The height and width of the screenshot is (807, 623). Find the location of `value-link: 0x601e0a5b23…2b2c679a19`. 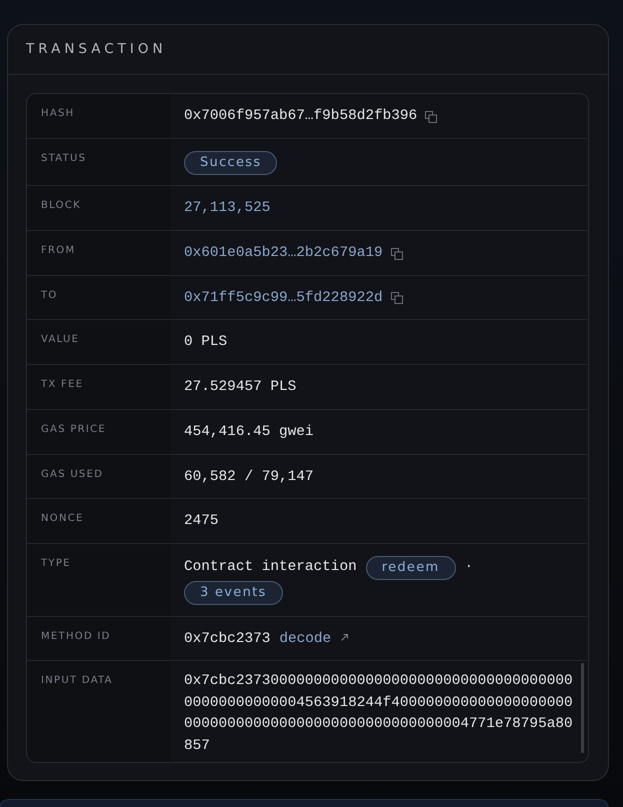

value-link: 0x601e0a5b23…2b2c679a19 is located at coordinates (283, 253).